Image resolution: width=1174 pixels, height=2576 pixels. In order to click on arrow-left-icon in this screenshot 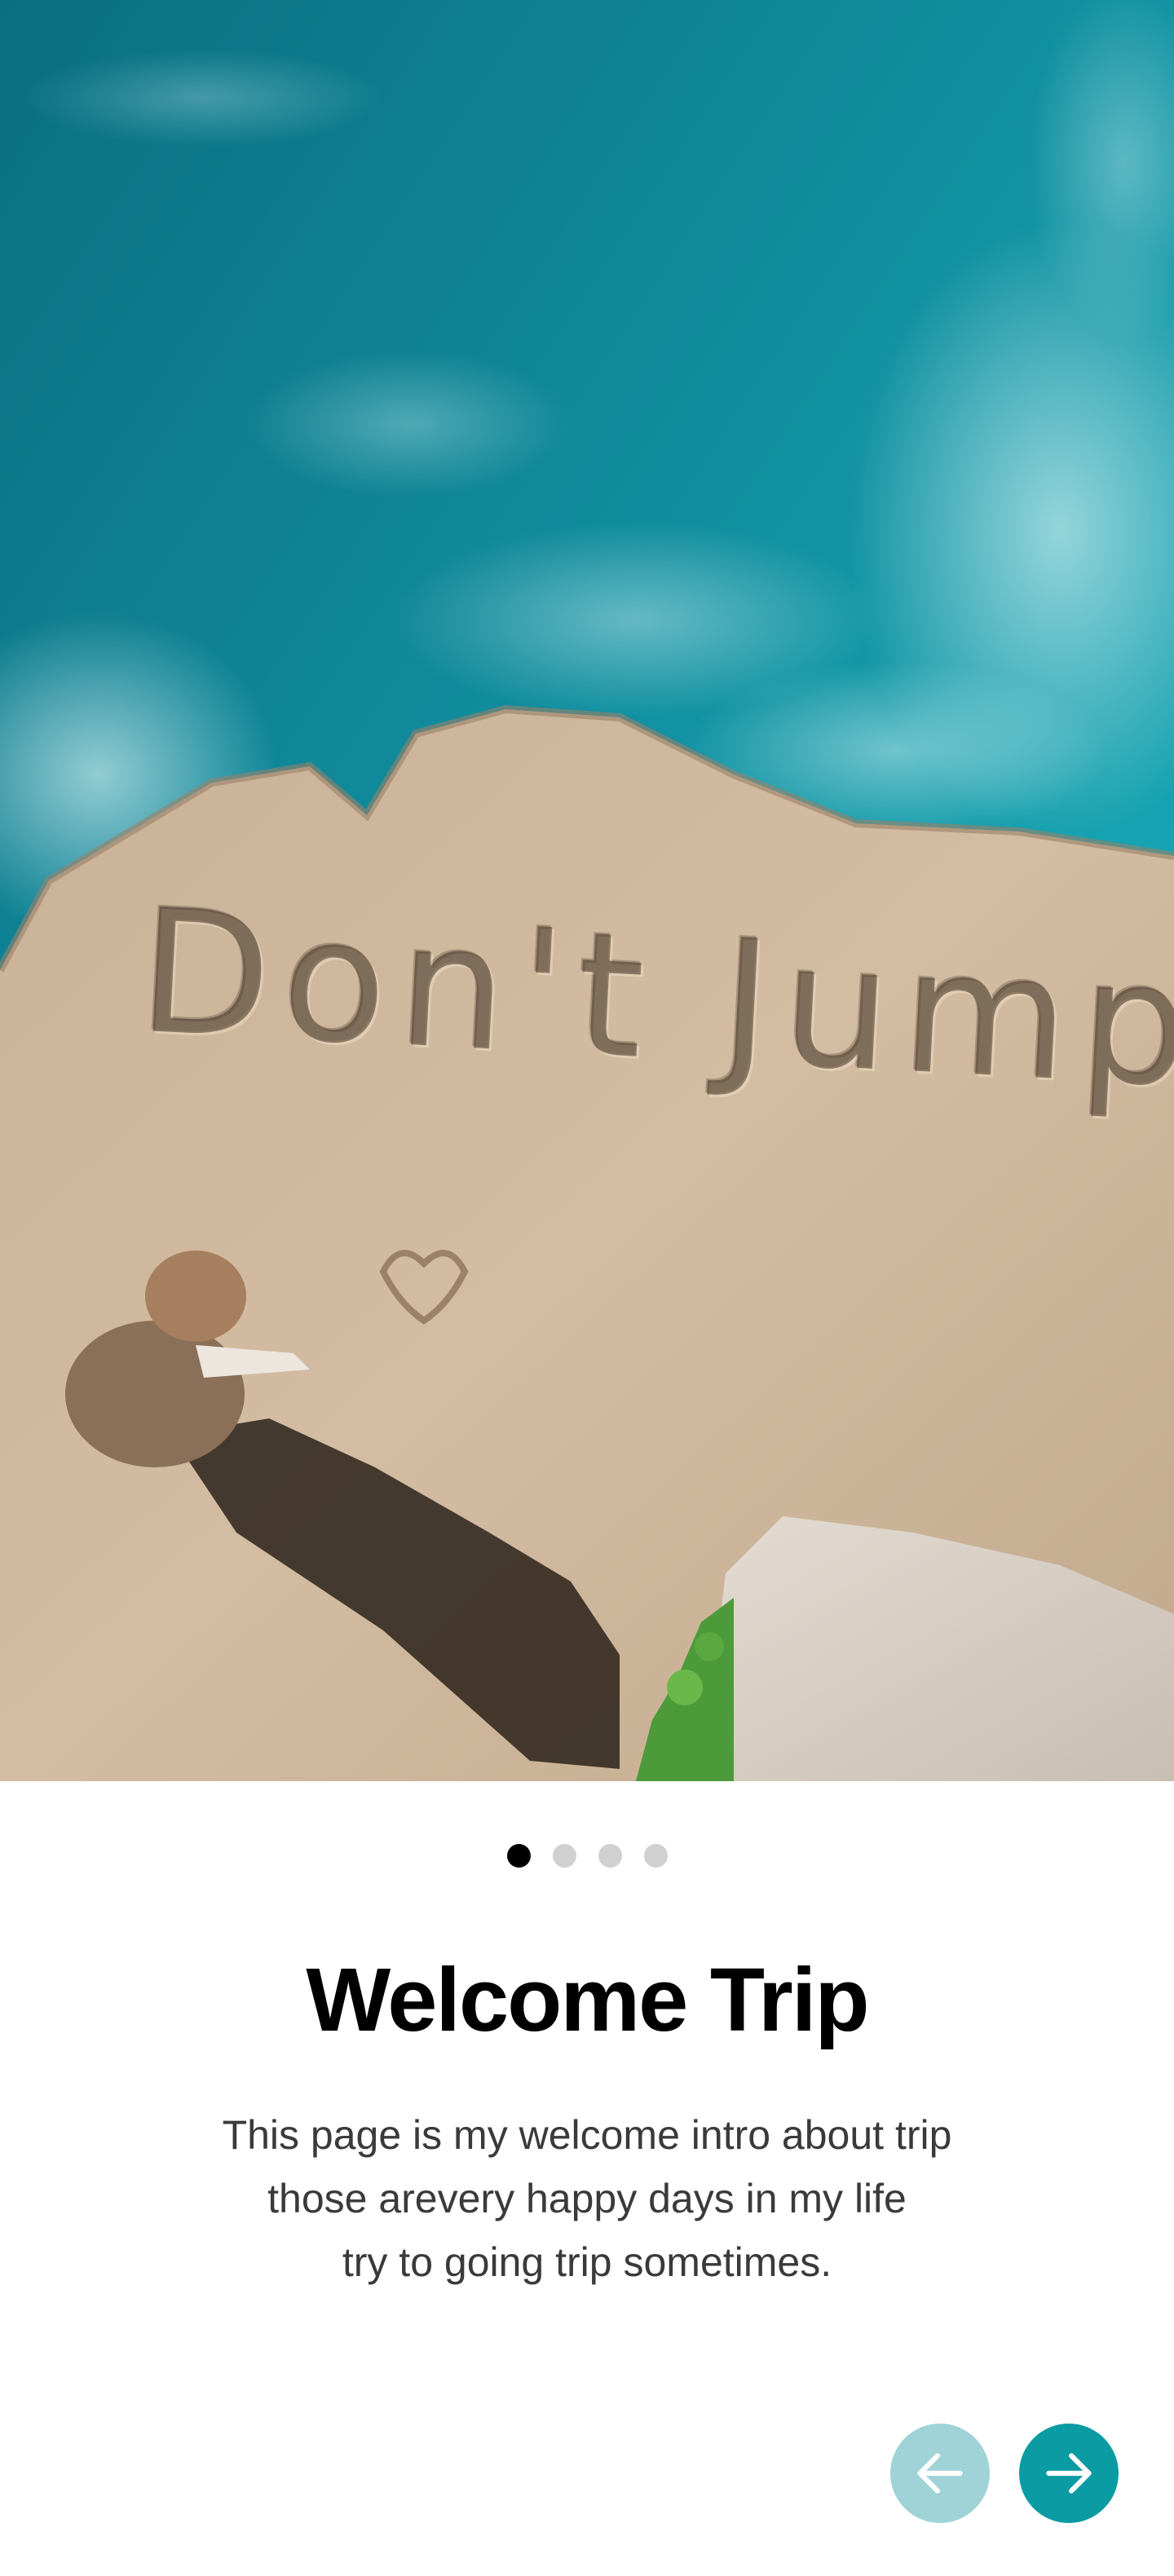, I will do `click(940, 2473)`.